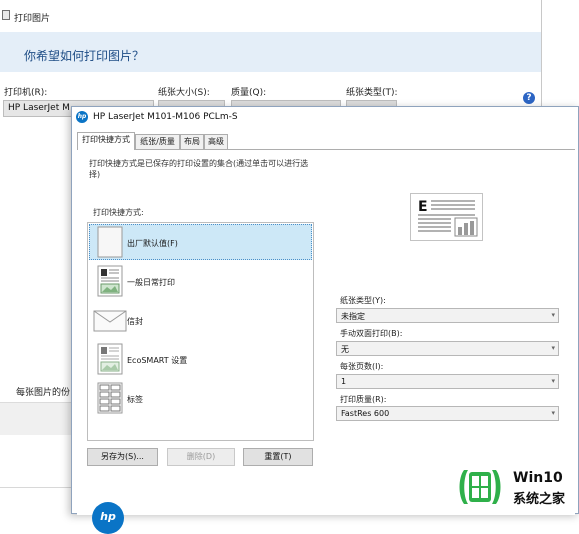 This screenshot has height=534, width=579. Describe the element at coordinates (110, 399) in the screenshot. I see `labels-sheet-icon` at that location.